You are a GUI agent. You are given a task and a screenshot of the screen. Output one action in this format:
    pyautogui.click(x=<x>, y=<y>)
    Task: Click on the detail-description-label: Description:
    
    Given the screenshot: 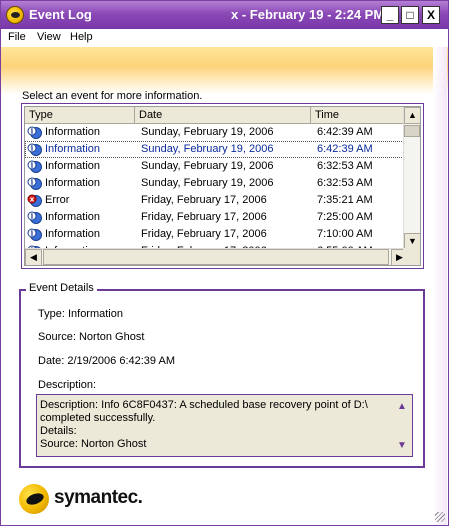 What is the action you would take?
    pyautogui.click(x=67, y=385)
    